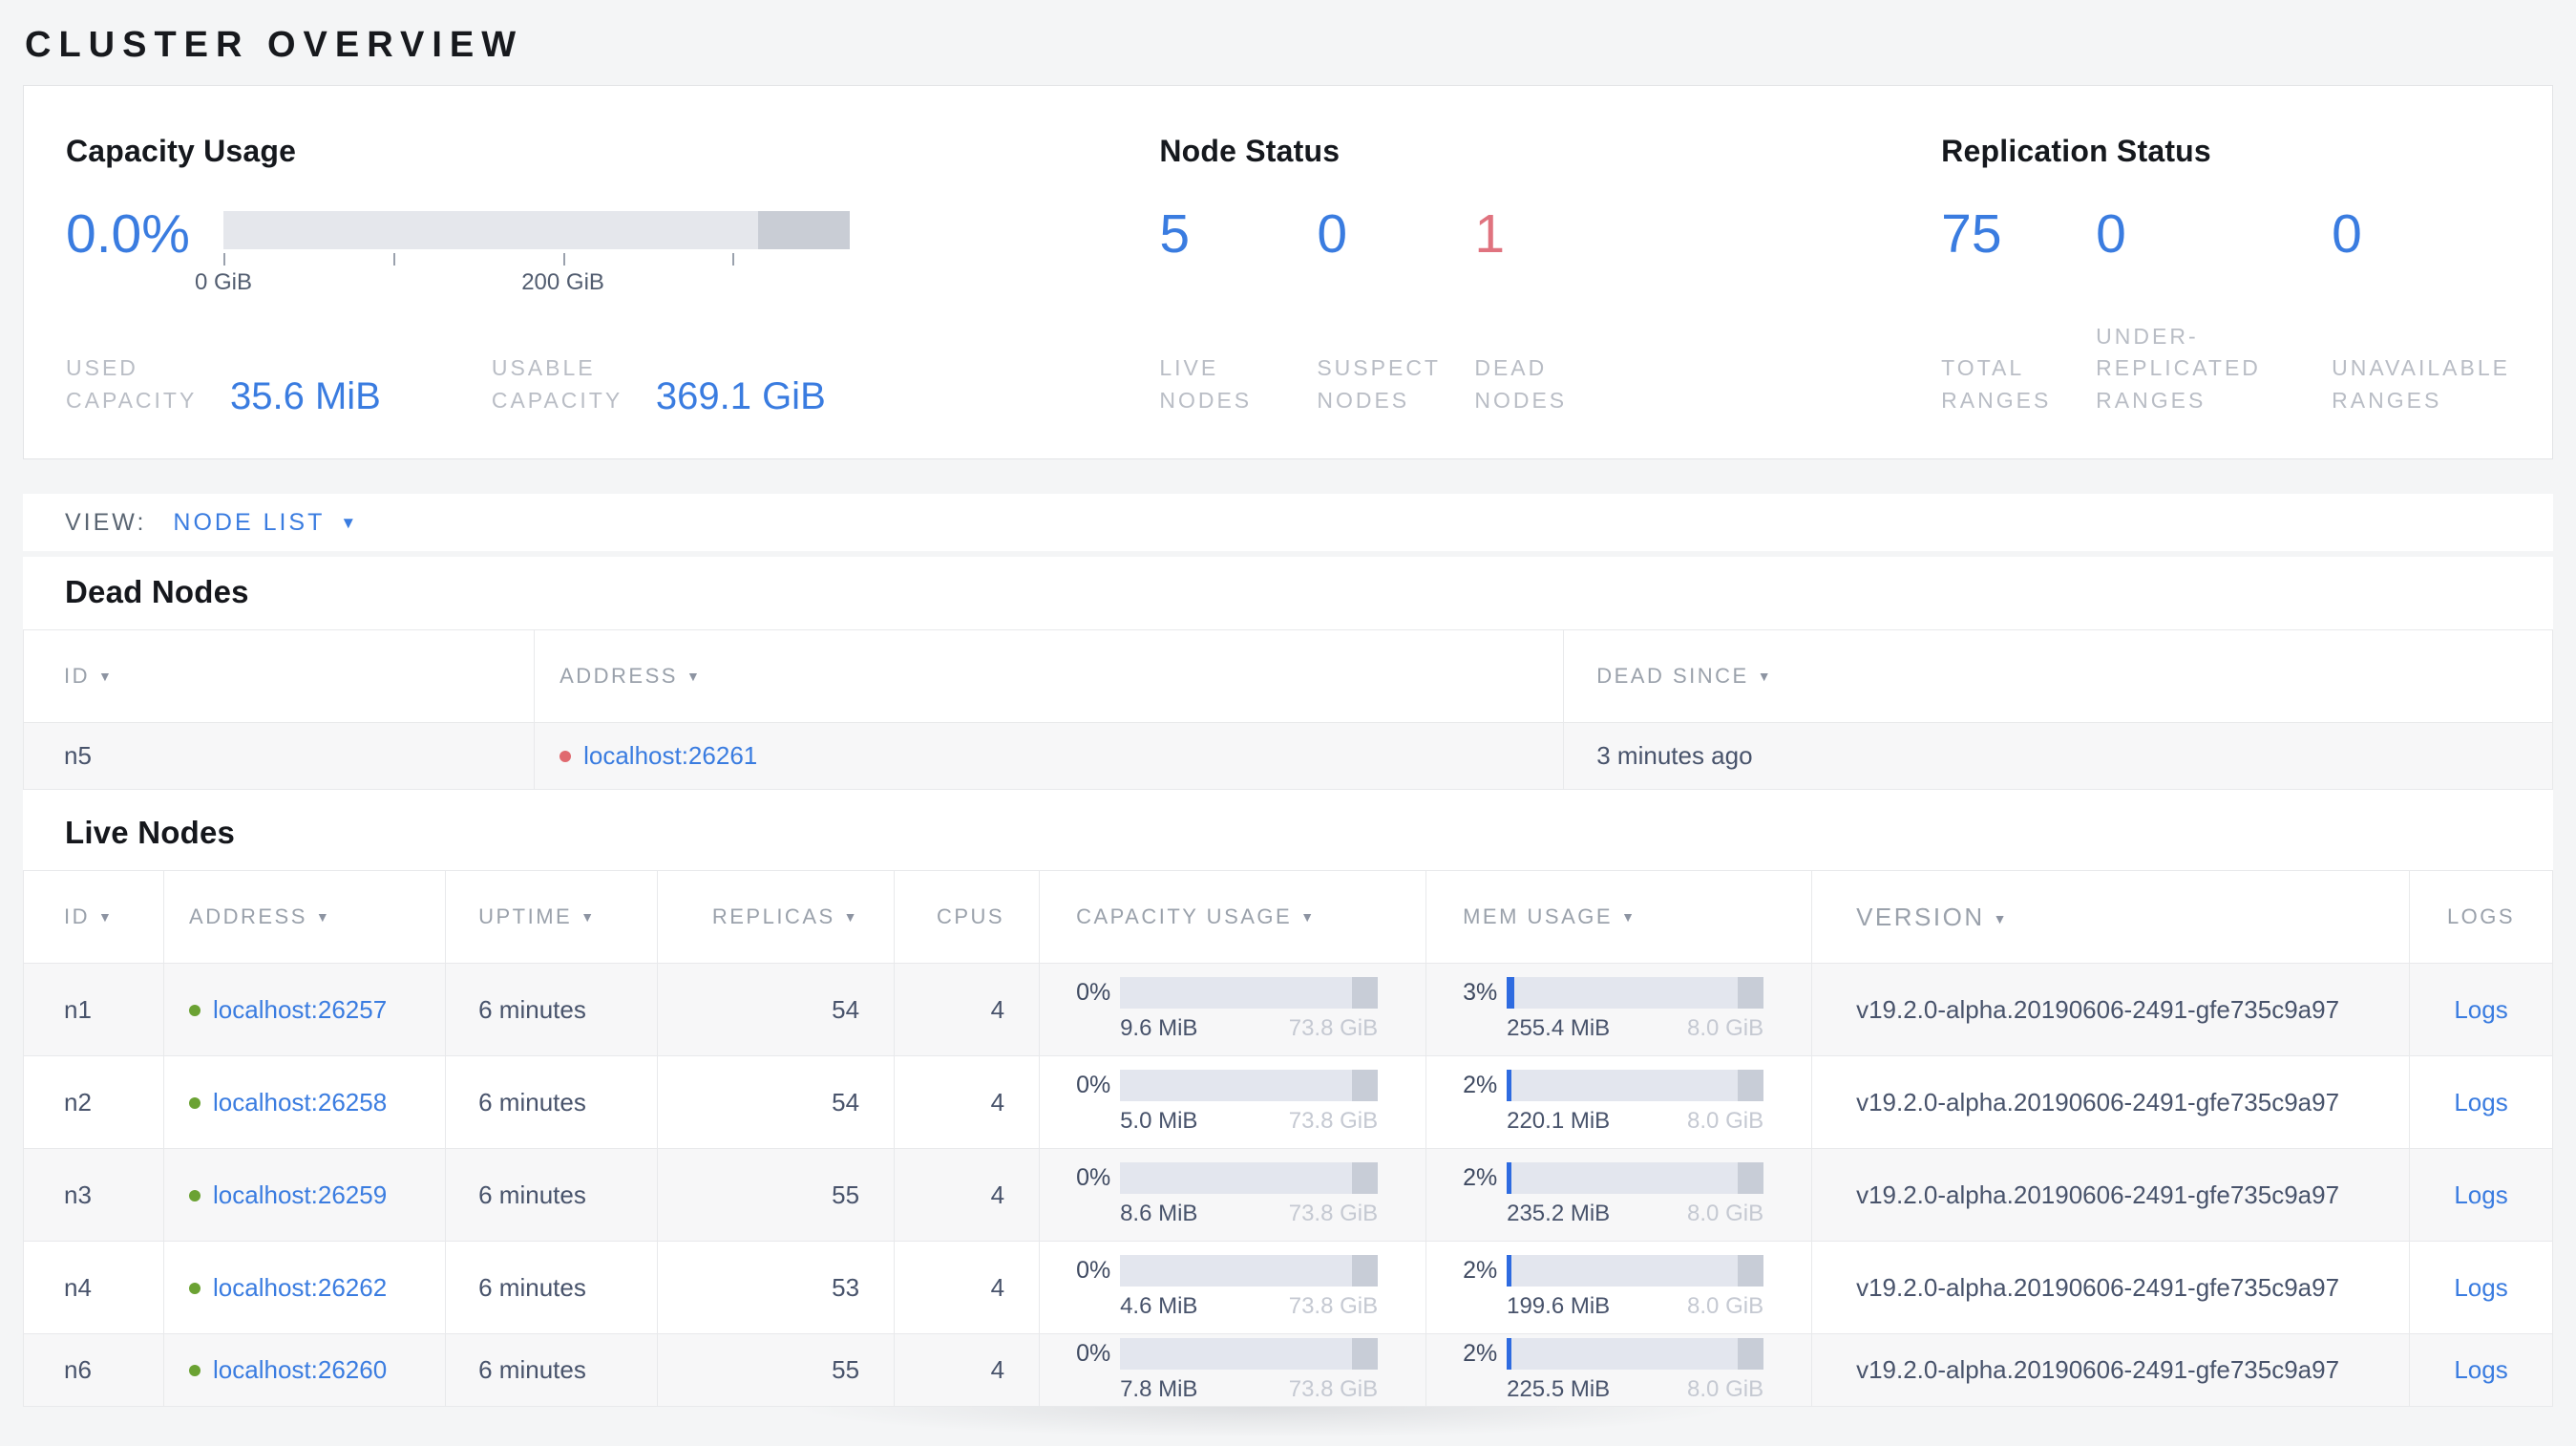 The height and width of the screenshot is (1446, 2576). What do you see at coordinates (1159, 1388) in the screenshot?
I see `capacity-used-value: 7.8 MiB` at bounding box center [1159, 1388].